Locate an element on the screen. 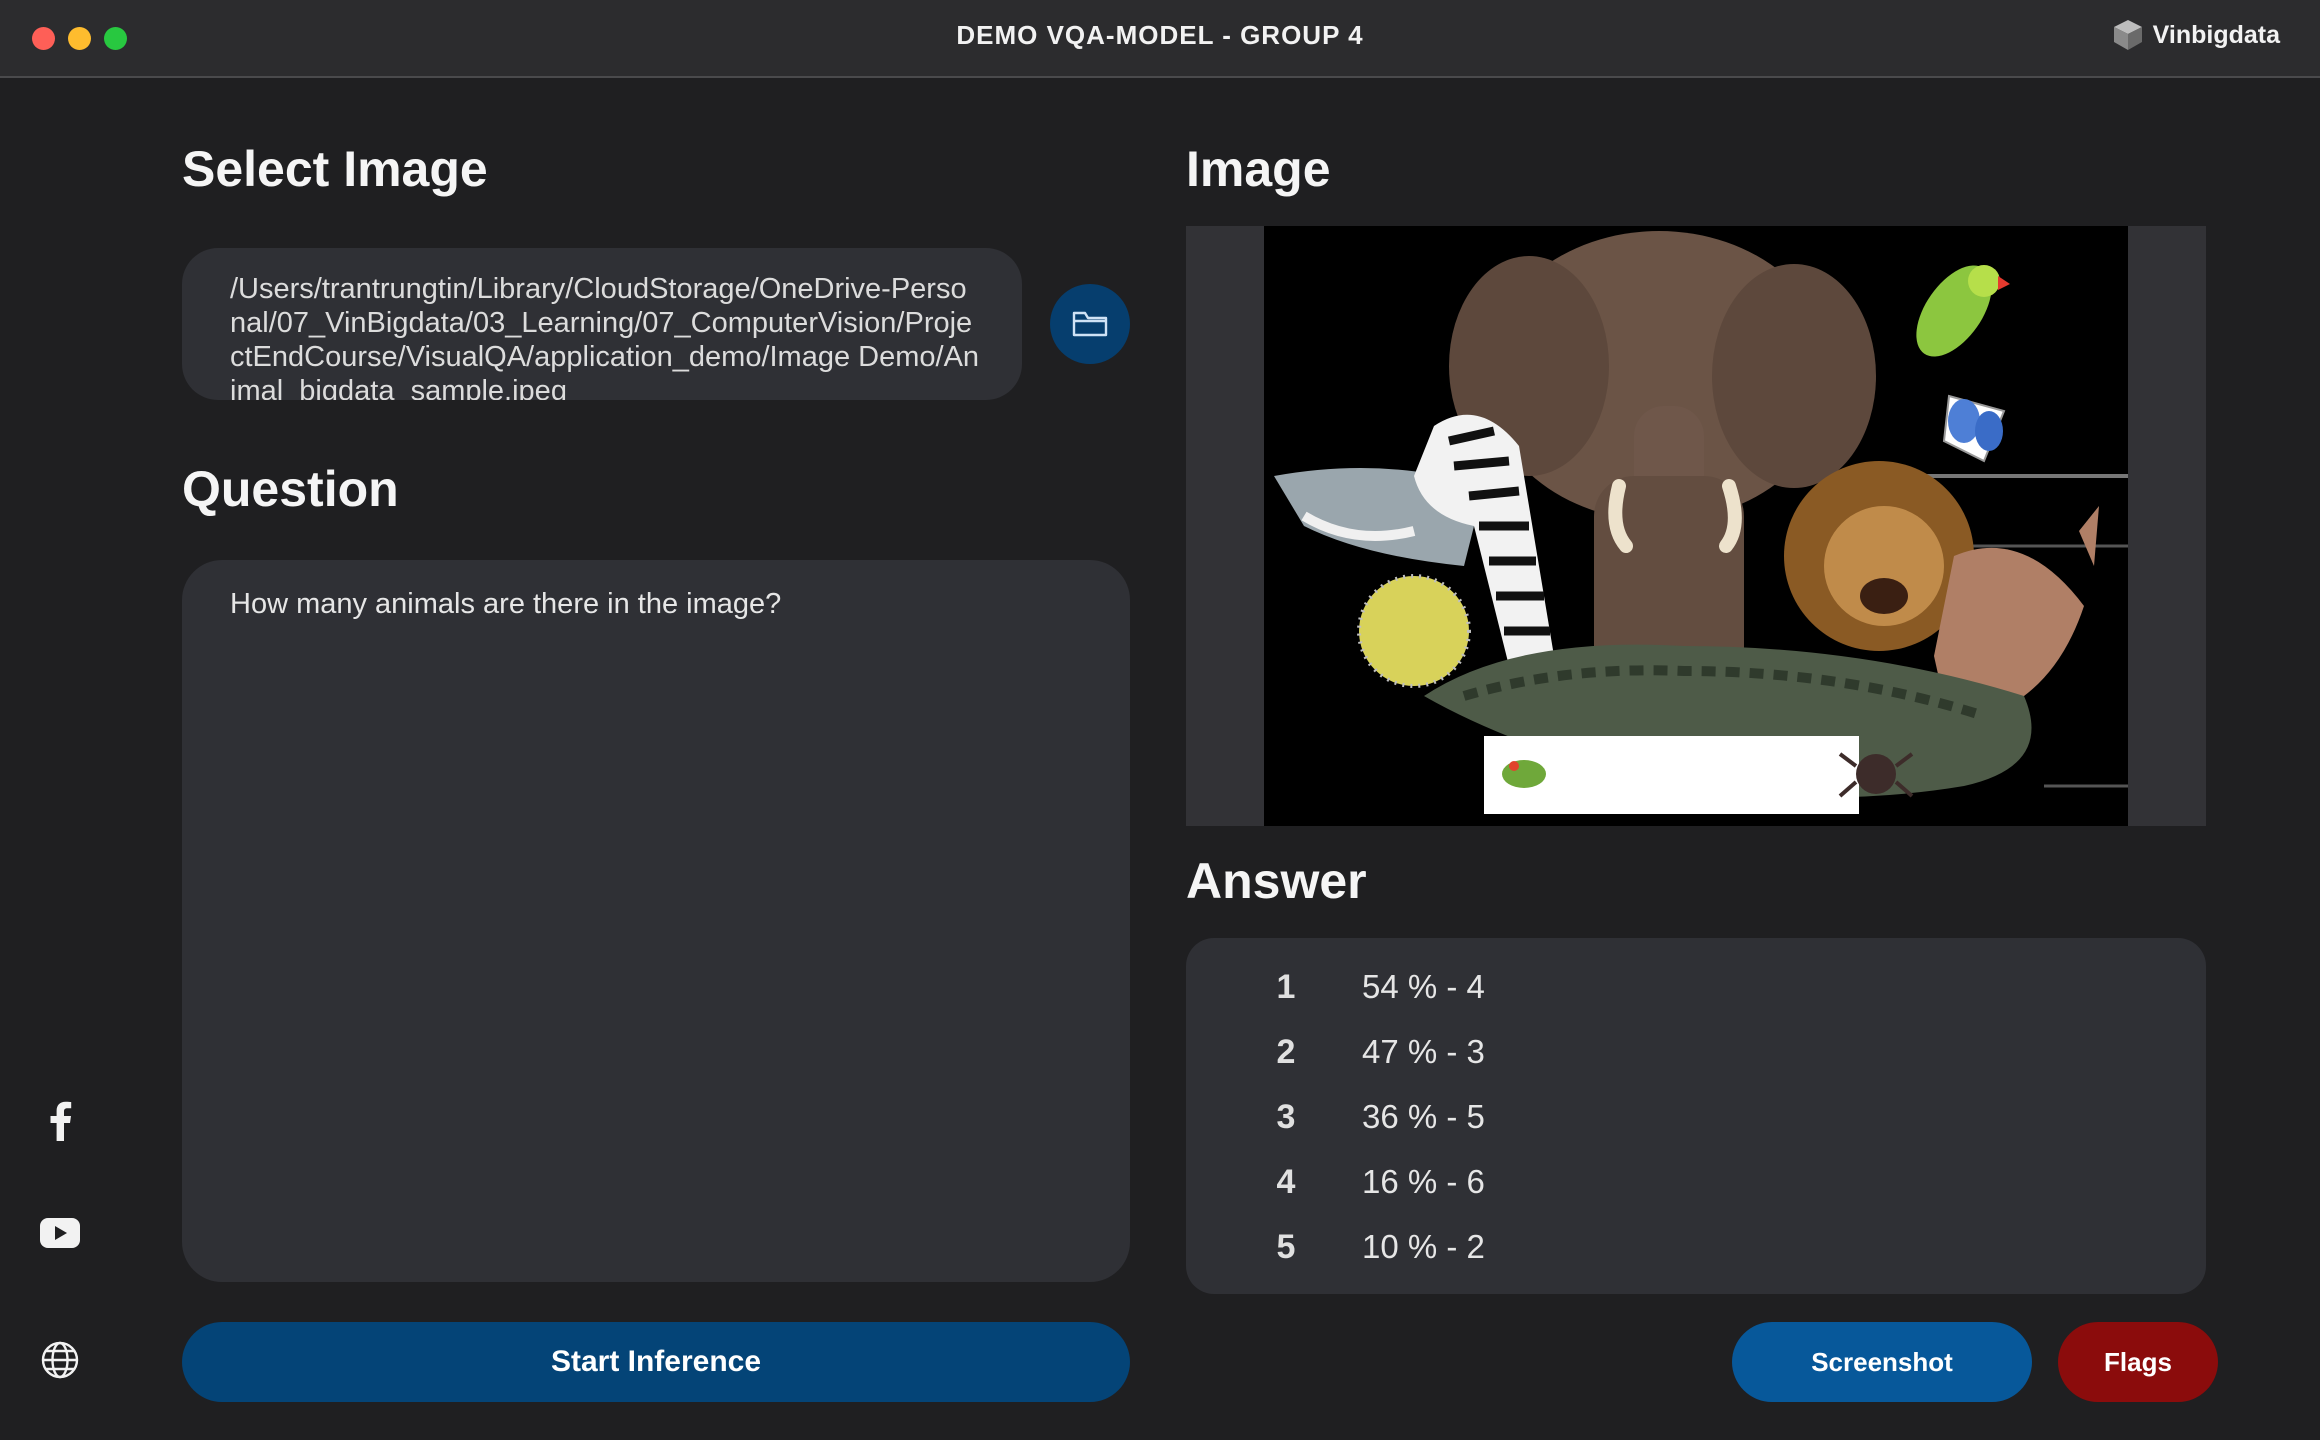 The image size is (2320, 1440). screenshot-button: Screenshot is located at coordinates (1882, 1362).